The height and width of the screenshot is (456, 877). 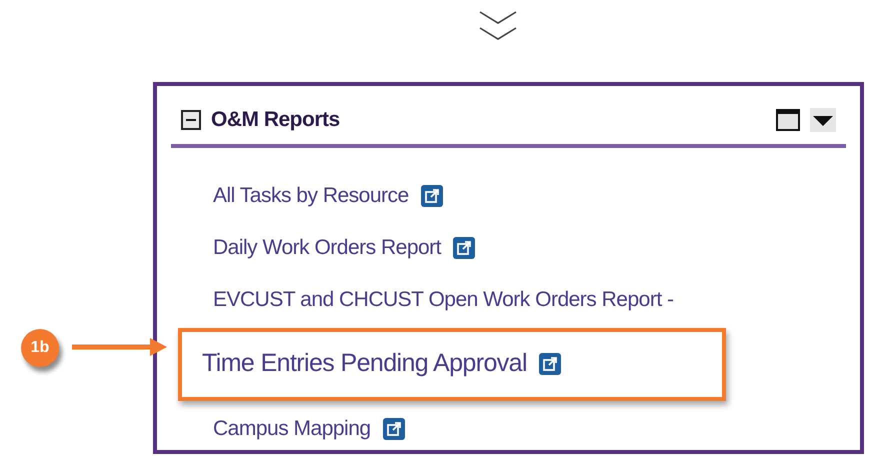 What do you see at coordinates (292, 428) in the screenshot?
I see `report-link: Campus Mapping` at bounding box center [292, 428].